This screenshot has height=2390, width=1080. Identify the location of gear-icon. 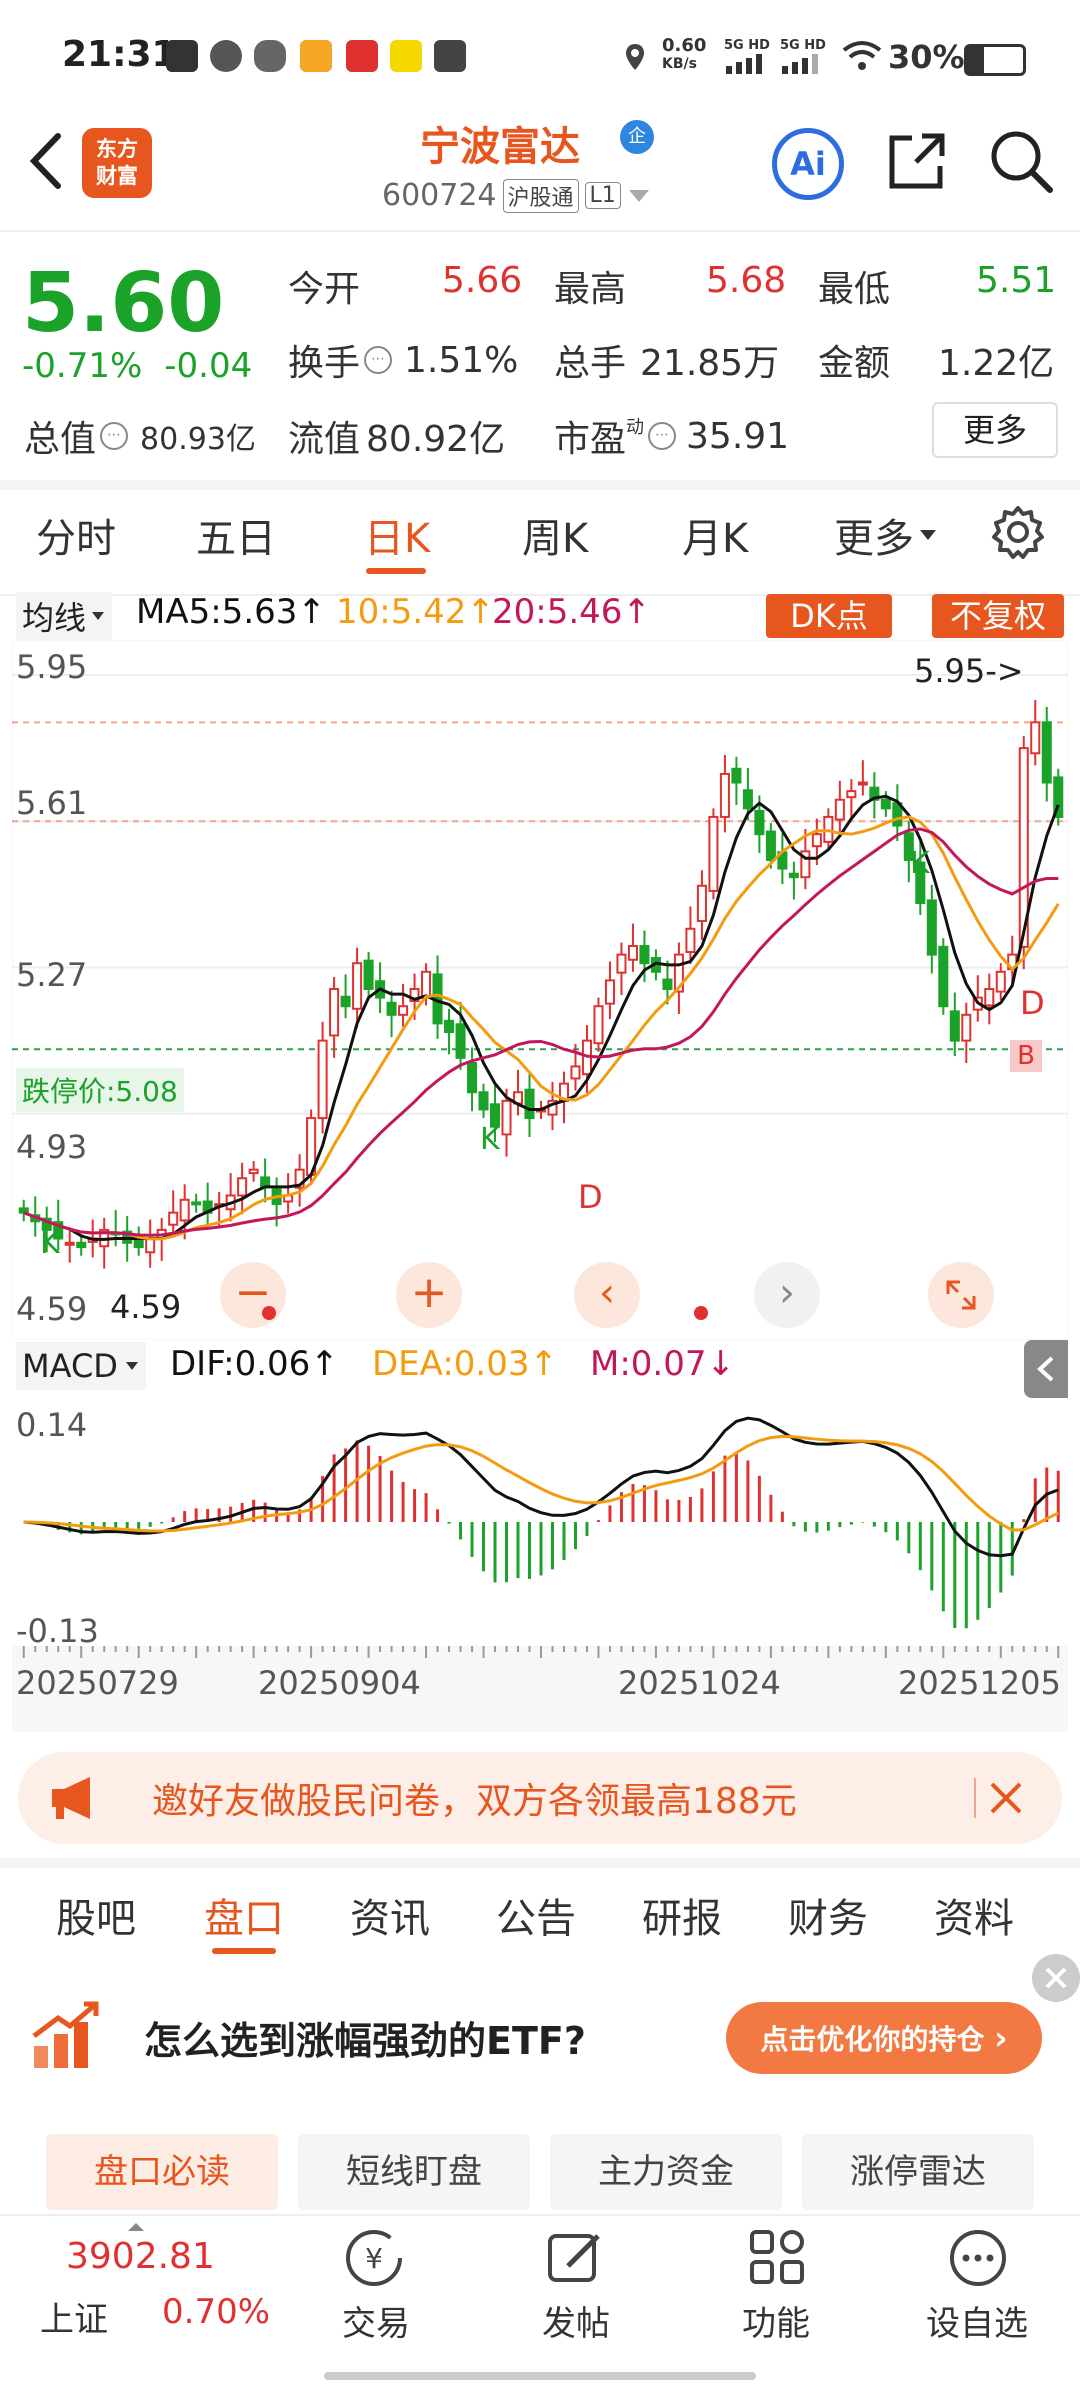
(1018, 534).